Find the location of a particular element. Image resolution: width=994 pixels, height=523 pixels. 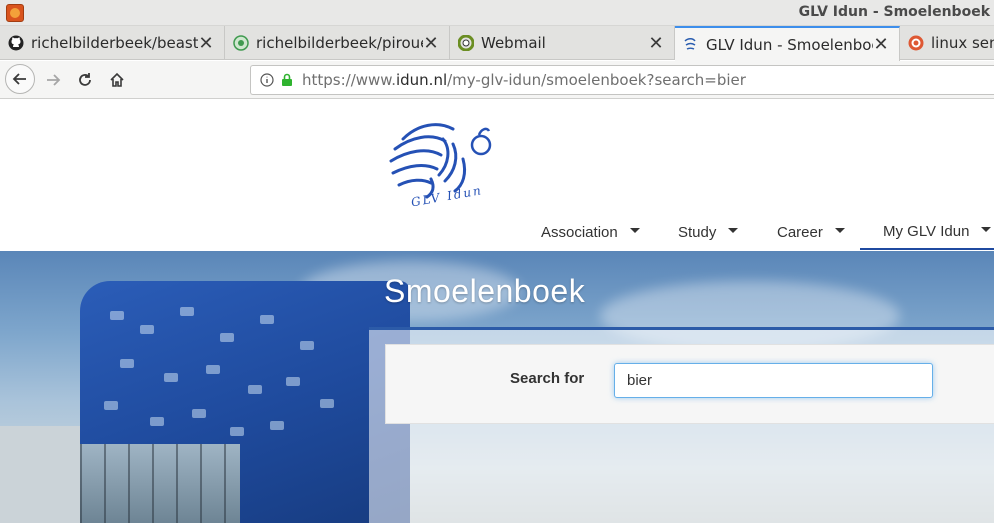

menu-item-my-glv-idun: My GLV Idun is located at coordinates (927, 232).